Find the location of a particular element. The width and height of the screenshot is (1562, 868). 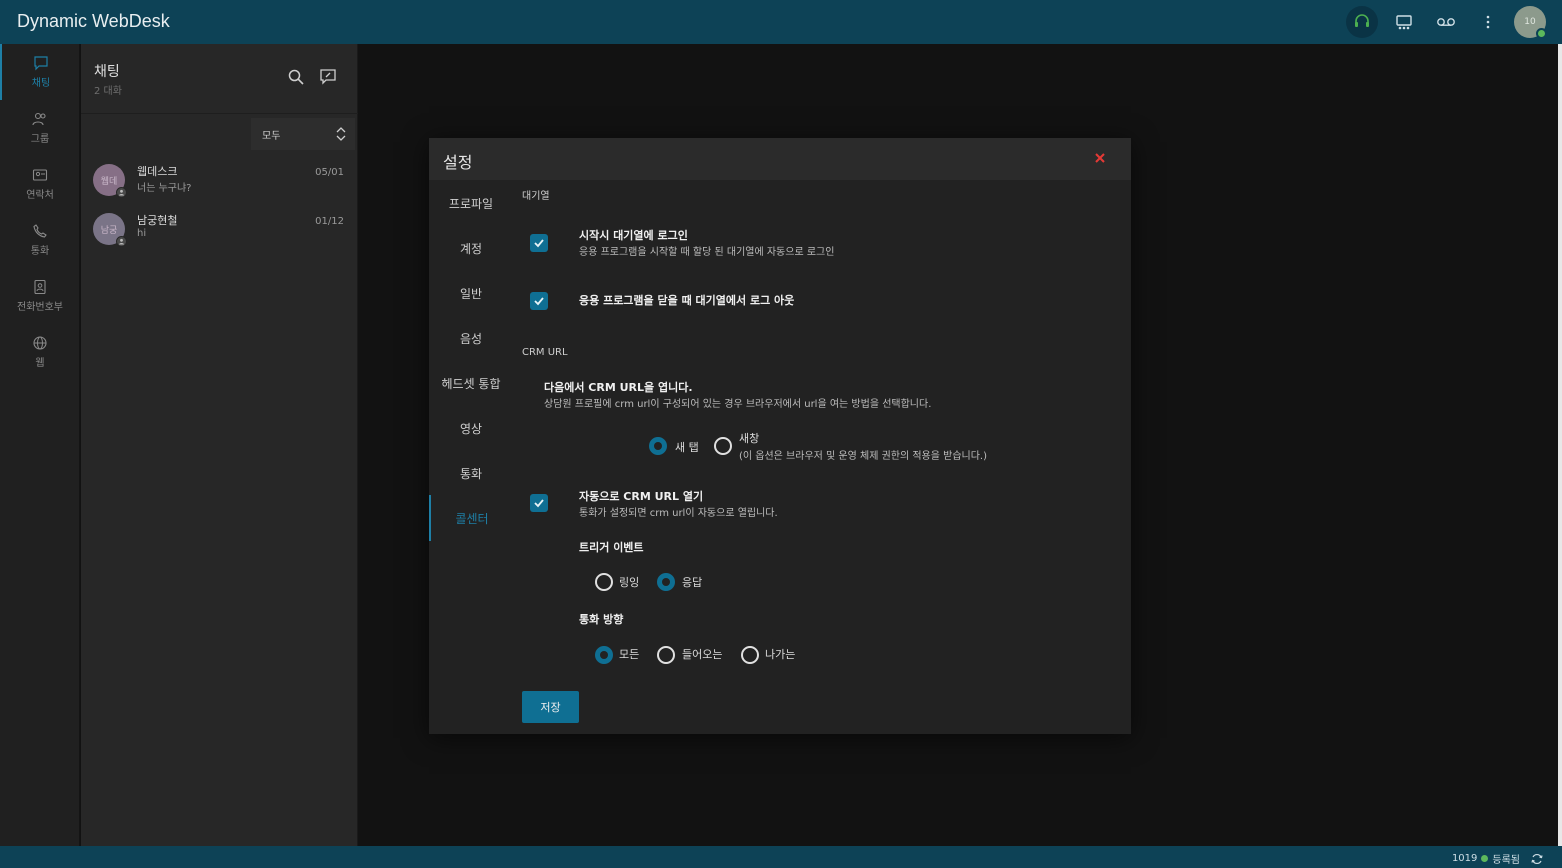

status-bar: 1019 등록됨 is located at coordinates (781, 857).